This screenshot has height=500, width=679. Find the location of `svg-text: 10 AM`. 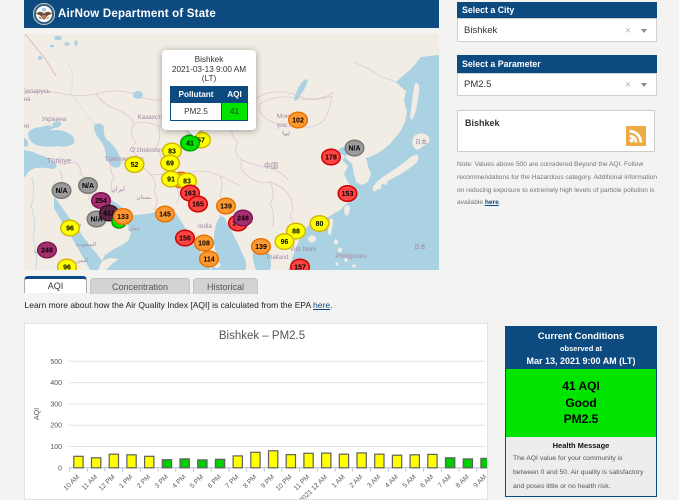

svg-text: 10 AM is located at coordinates (72, 482).